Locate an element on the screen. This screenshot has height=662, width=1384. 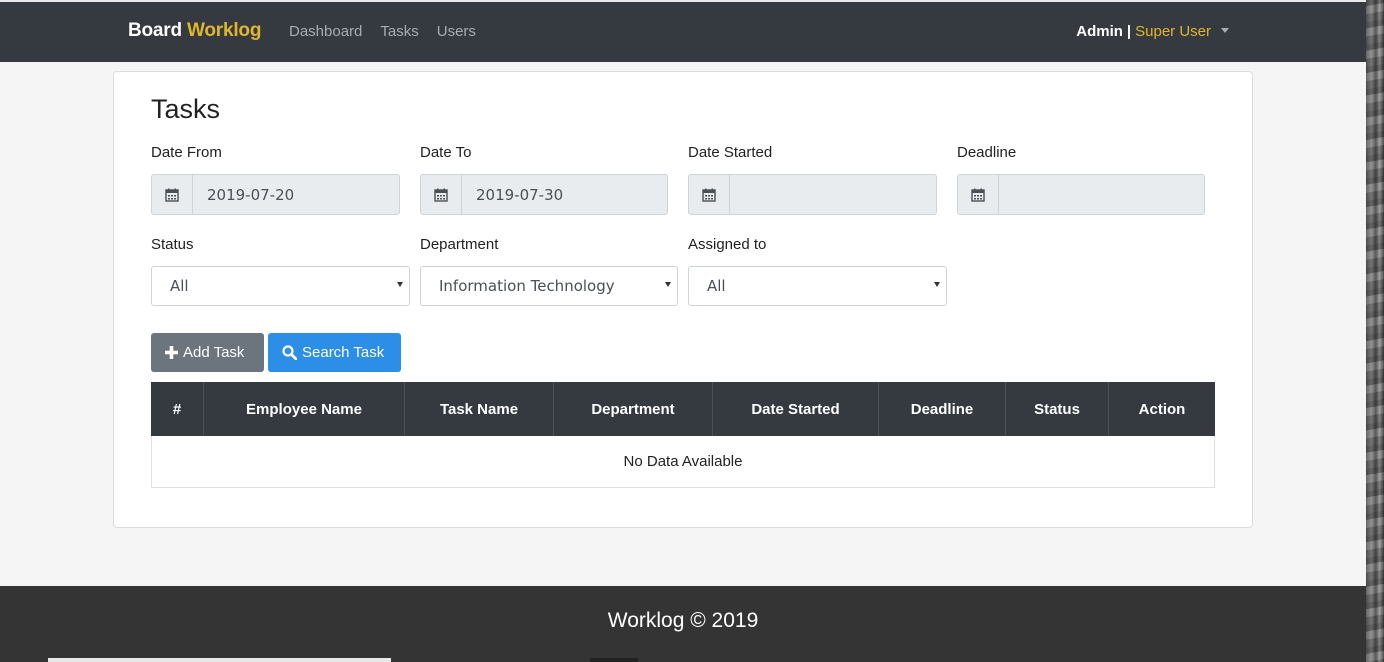
assigned-to-select-value: All is located at coordinates (716, 286).